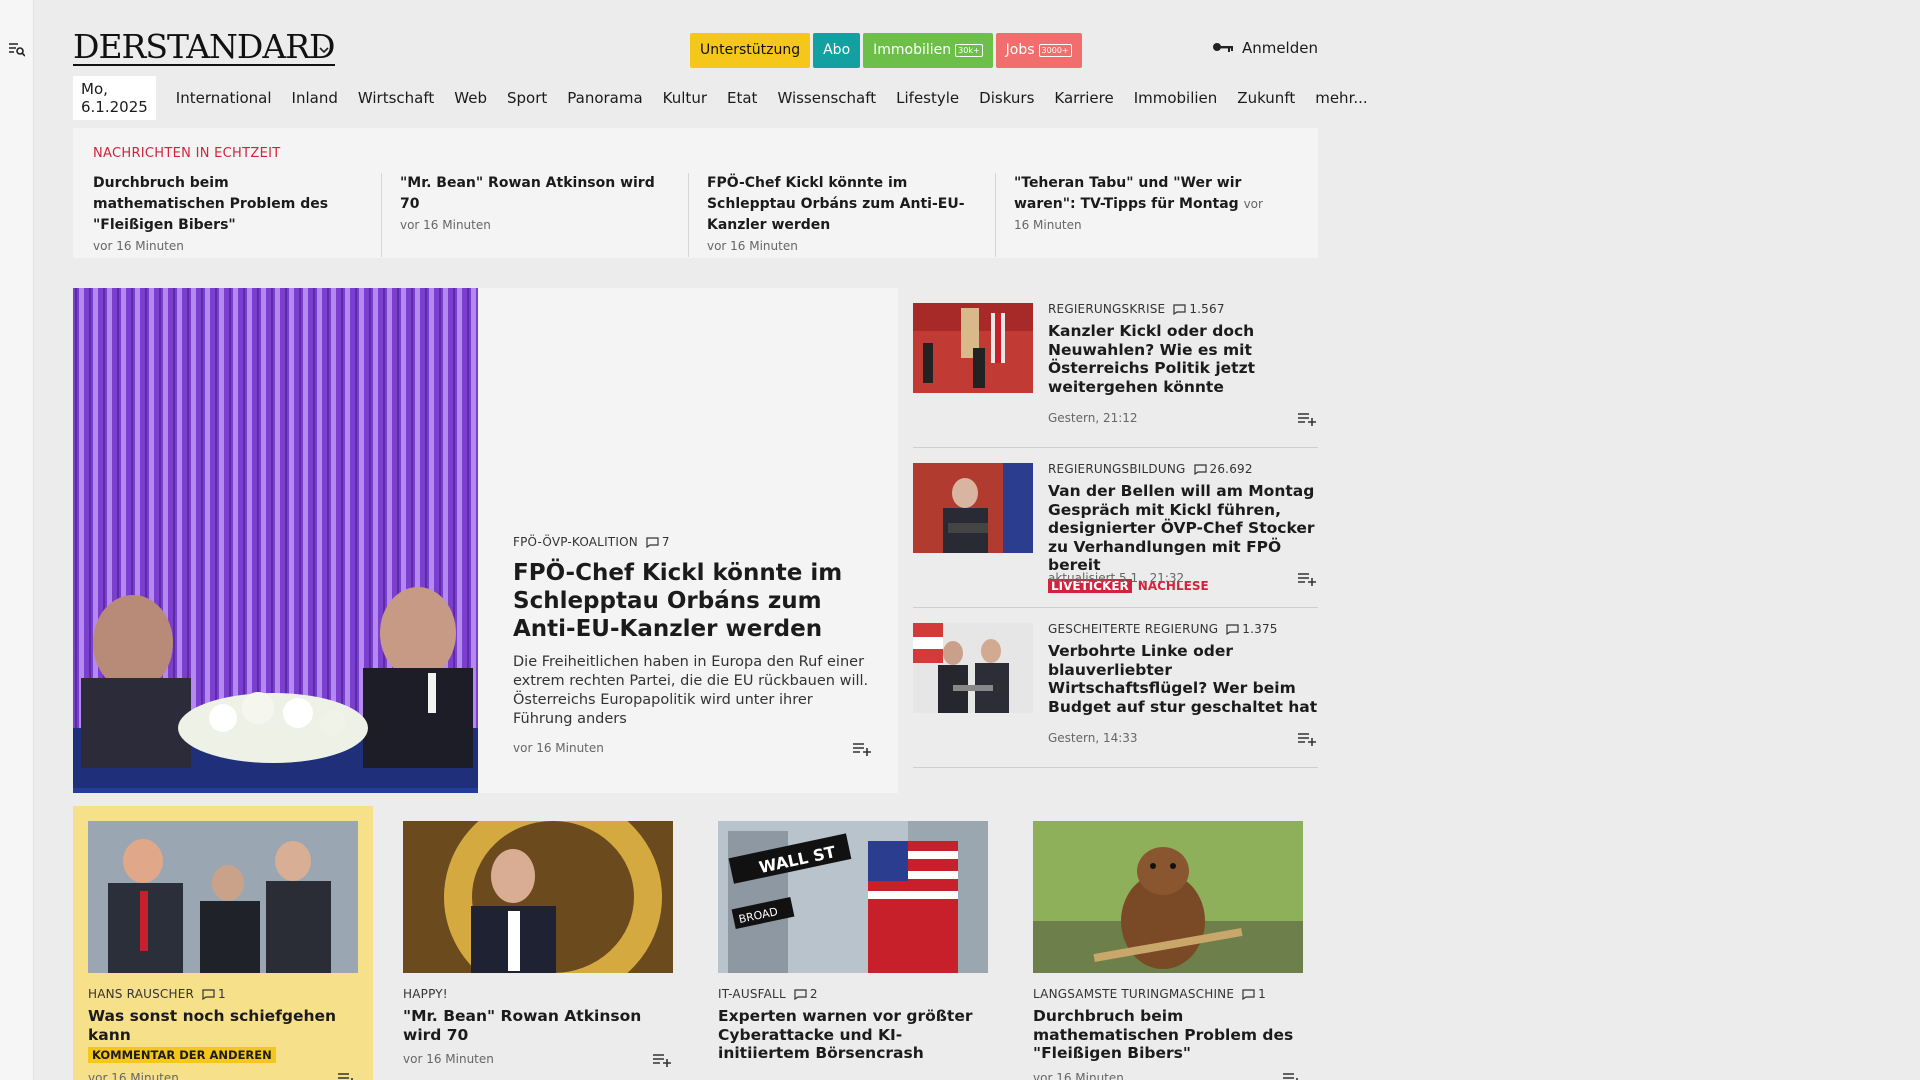 The image size is (1920, 1080). I want to click on article-kicker: GESCHEITERTE REGIERUNG, so click(1133, 629).